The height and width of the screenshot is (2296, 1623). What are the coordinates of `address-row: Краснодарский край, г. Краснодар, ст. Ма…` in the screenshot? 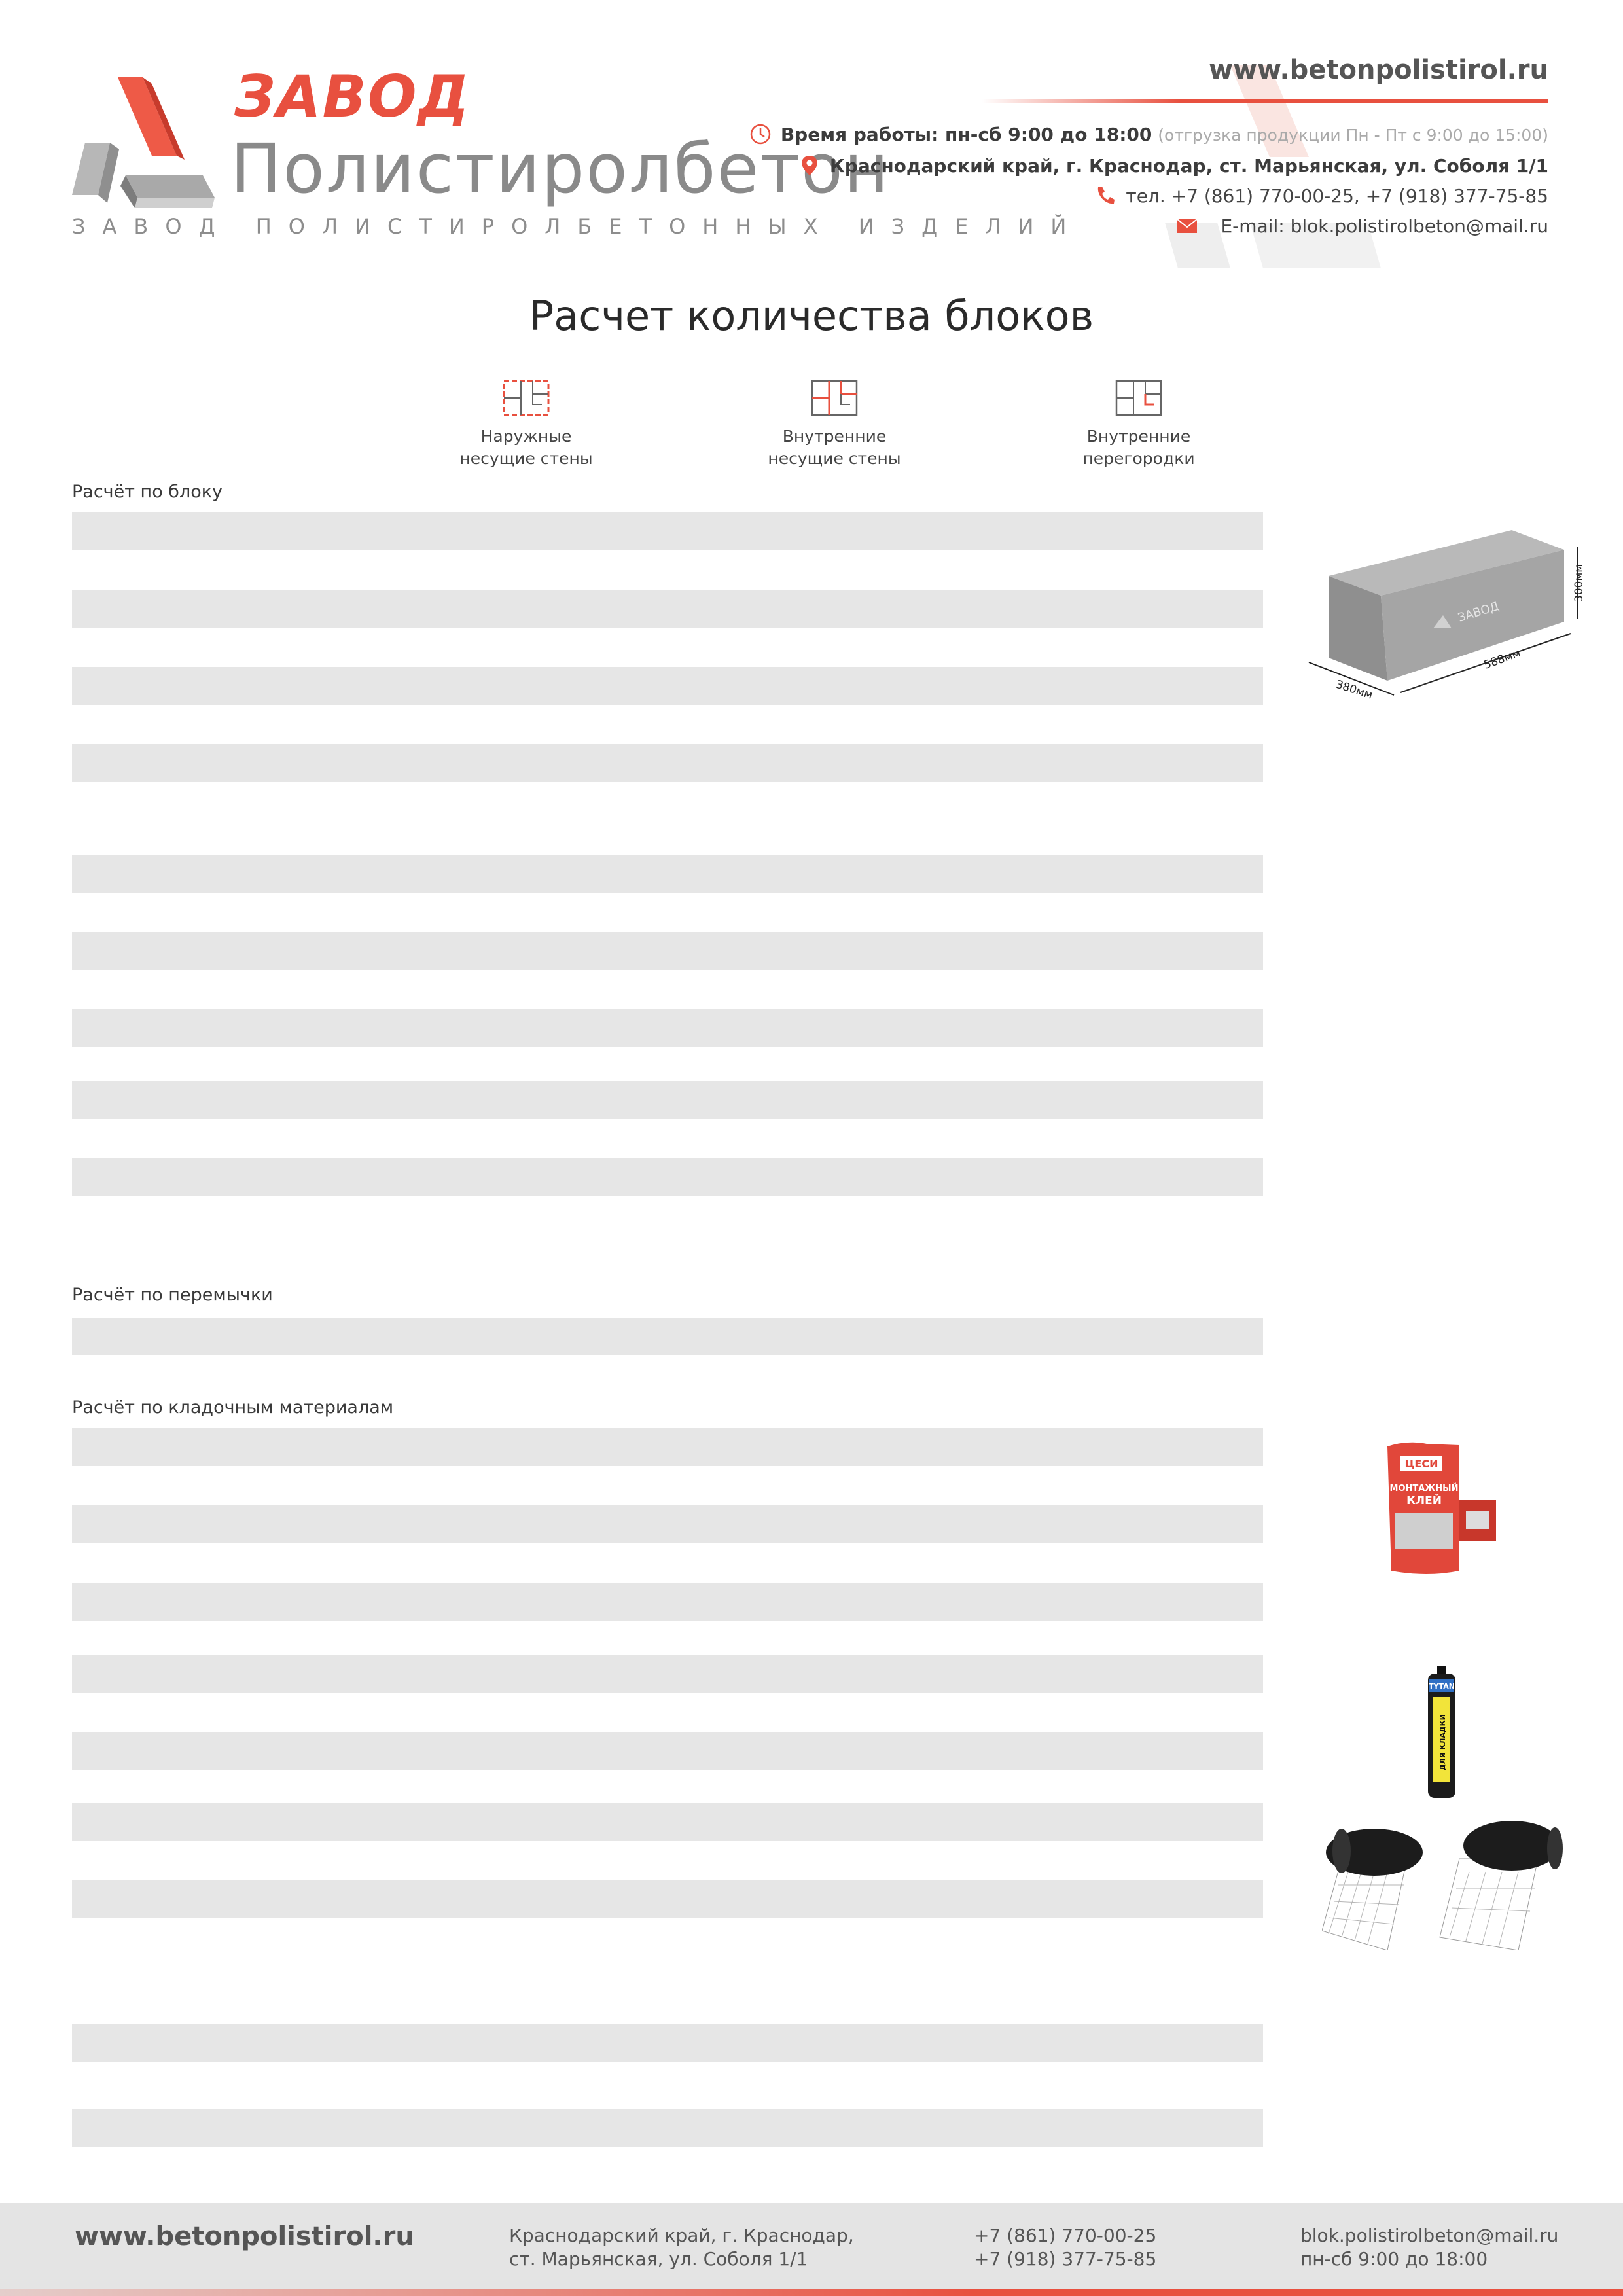 It's located at (1173, 165).